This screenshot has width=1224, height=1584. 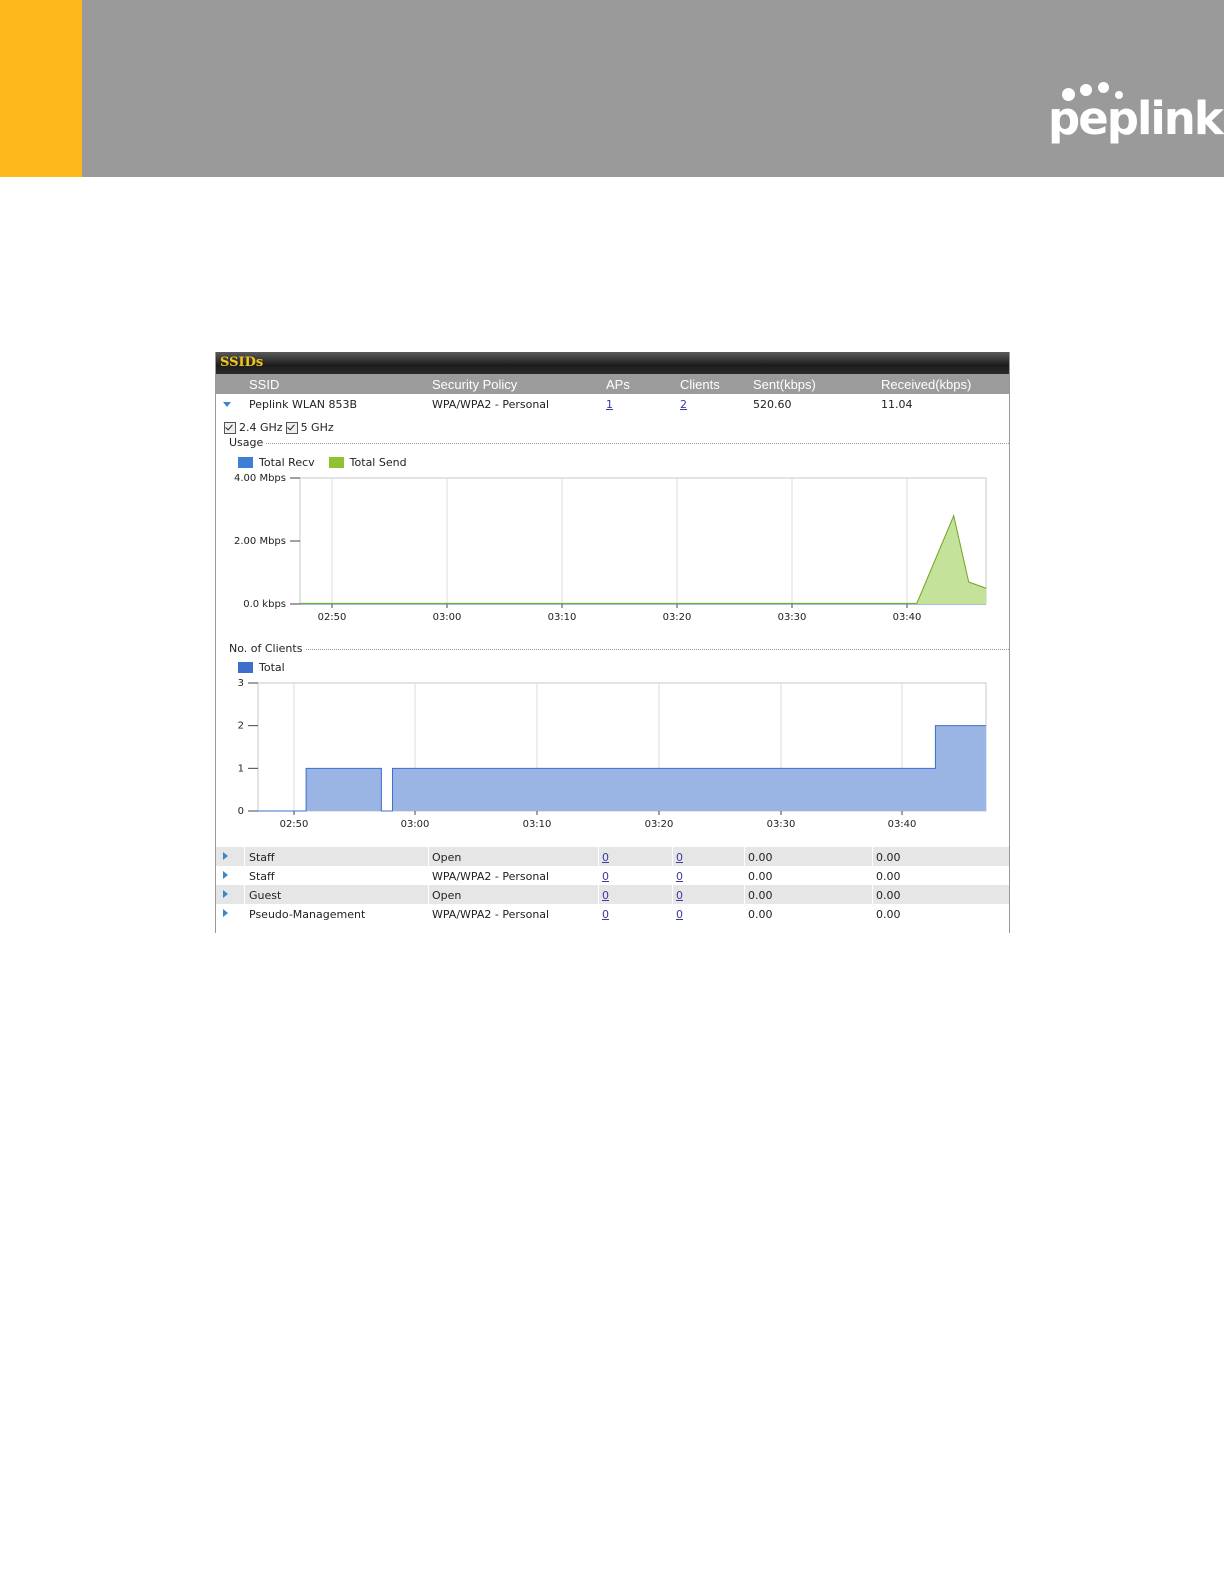 I want to click on usage-section-label: Usage, so click(x=248, y=442).